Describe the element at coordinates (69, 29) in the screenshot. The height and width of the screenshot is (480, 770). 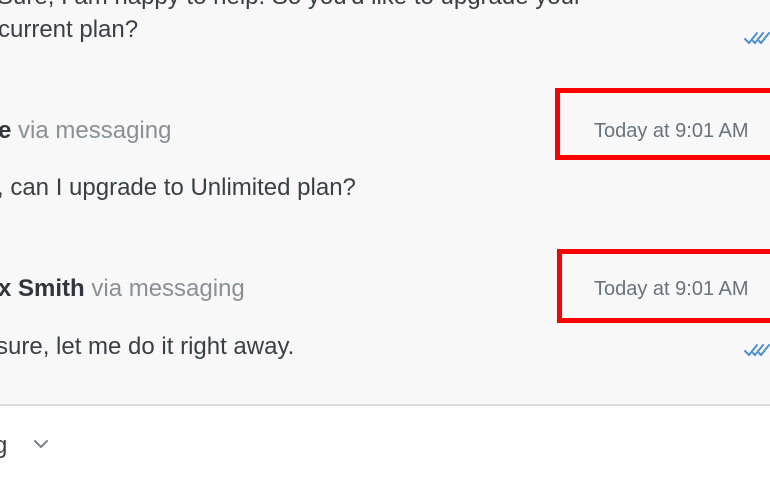
I see `message-body-continuation: current plan?` at that location.